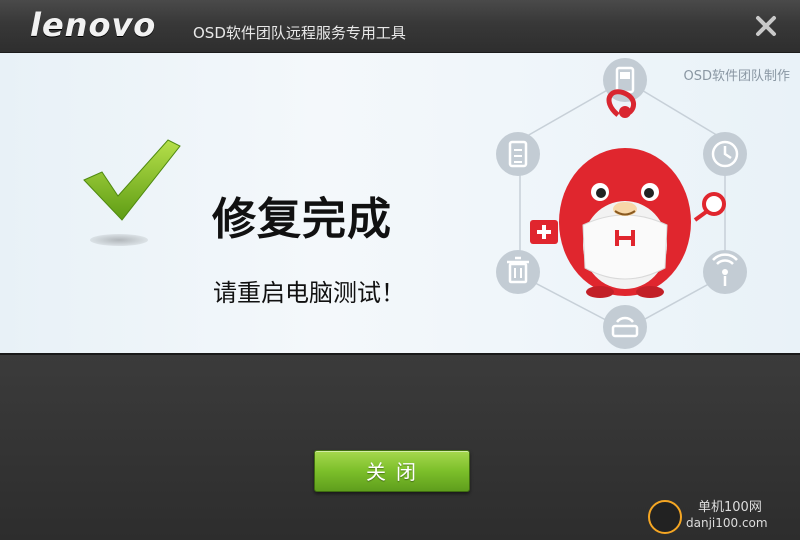 The width and height of the screenshot is (800, 540). I want to click on title-bar: lenovo OSD软件团队远程服务专用工具, so click(400, 26).